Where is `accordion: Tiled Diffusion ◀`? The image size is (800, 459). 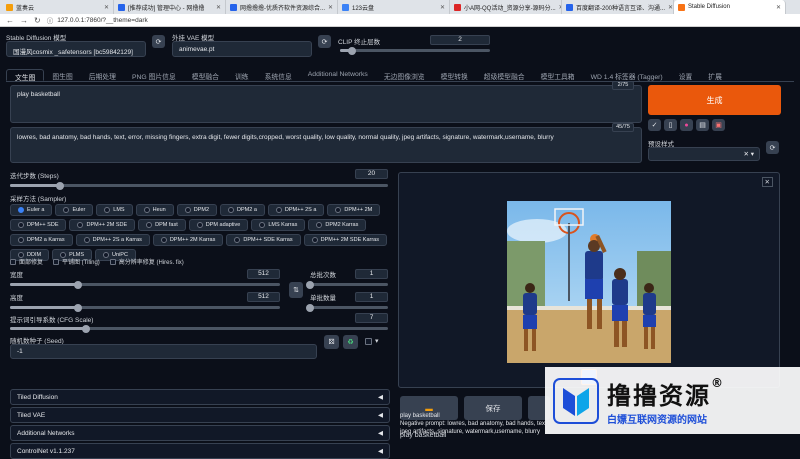 accordion: Tiled Diffusion ◀ is located at coordinates (200, 397).